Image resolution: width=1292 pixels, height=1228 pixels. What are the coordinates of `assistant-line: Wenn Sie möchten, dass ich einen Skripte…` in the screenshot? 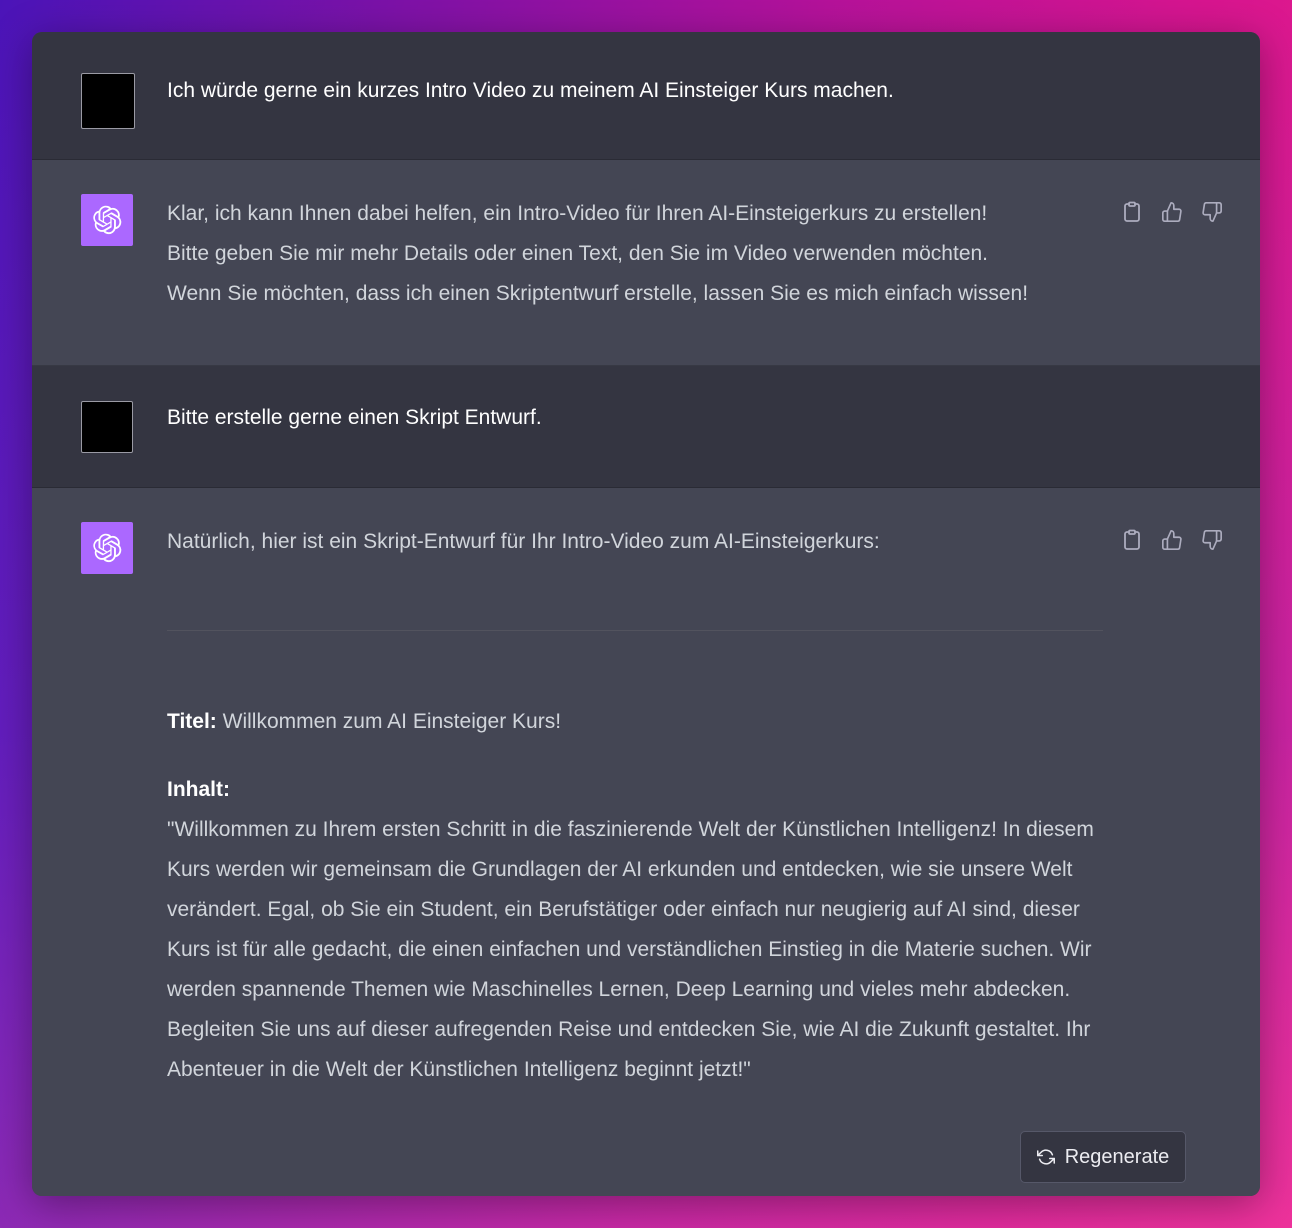 It's located at (598, 293).